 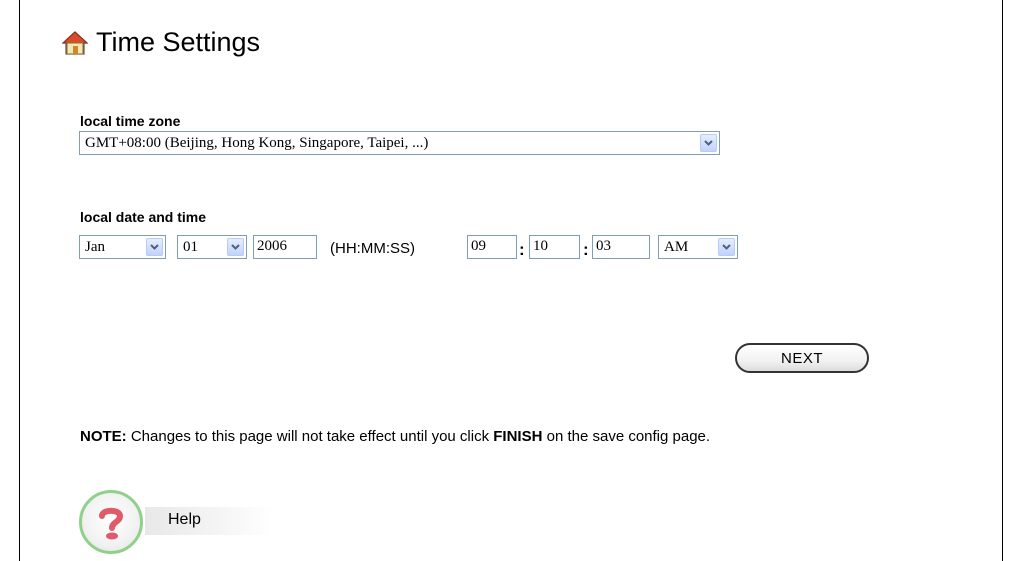 I want to click on month-select: Jan, so click(x=122, y=247).